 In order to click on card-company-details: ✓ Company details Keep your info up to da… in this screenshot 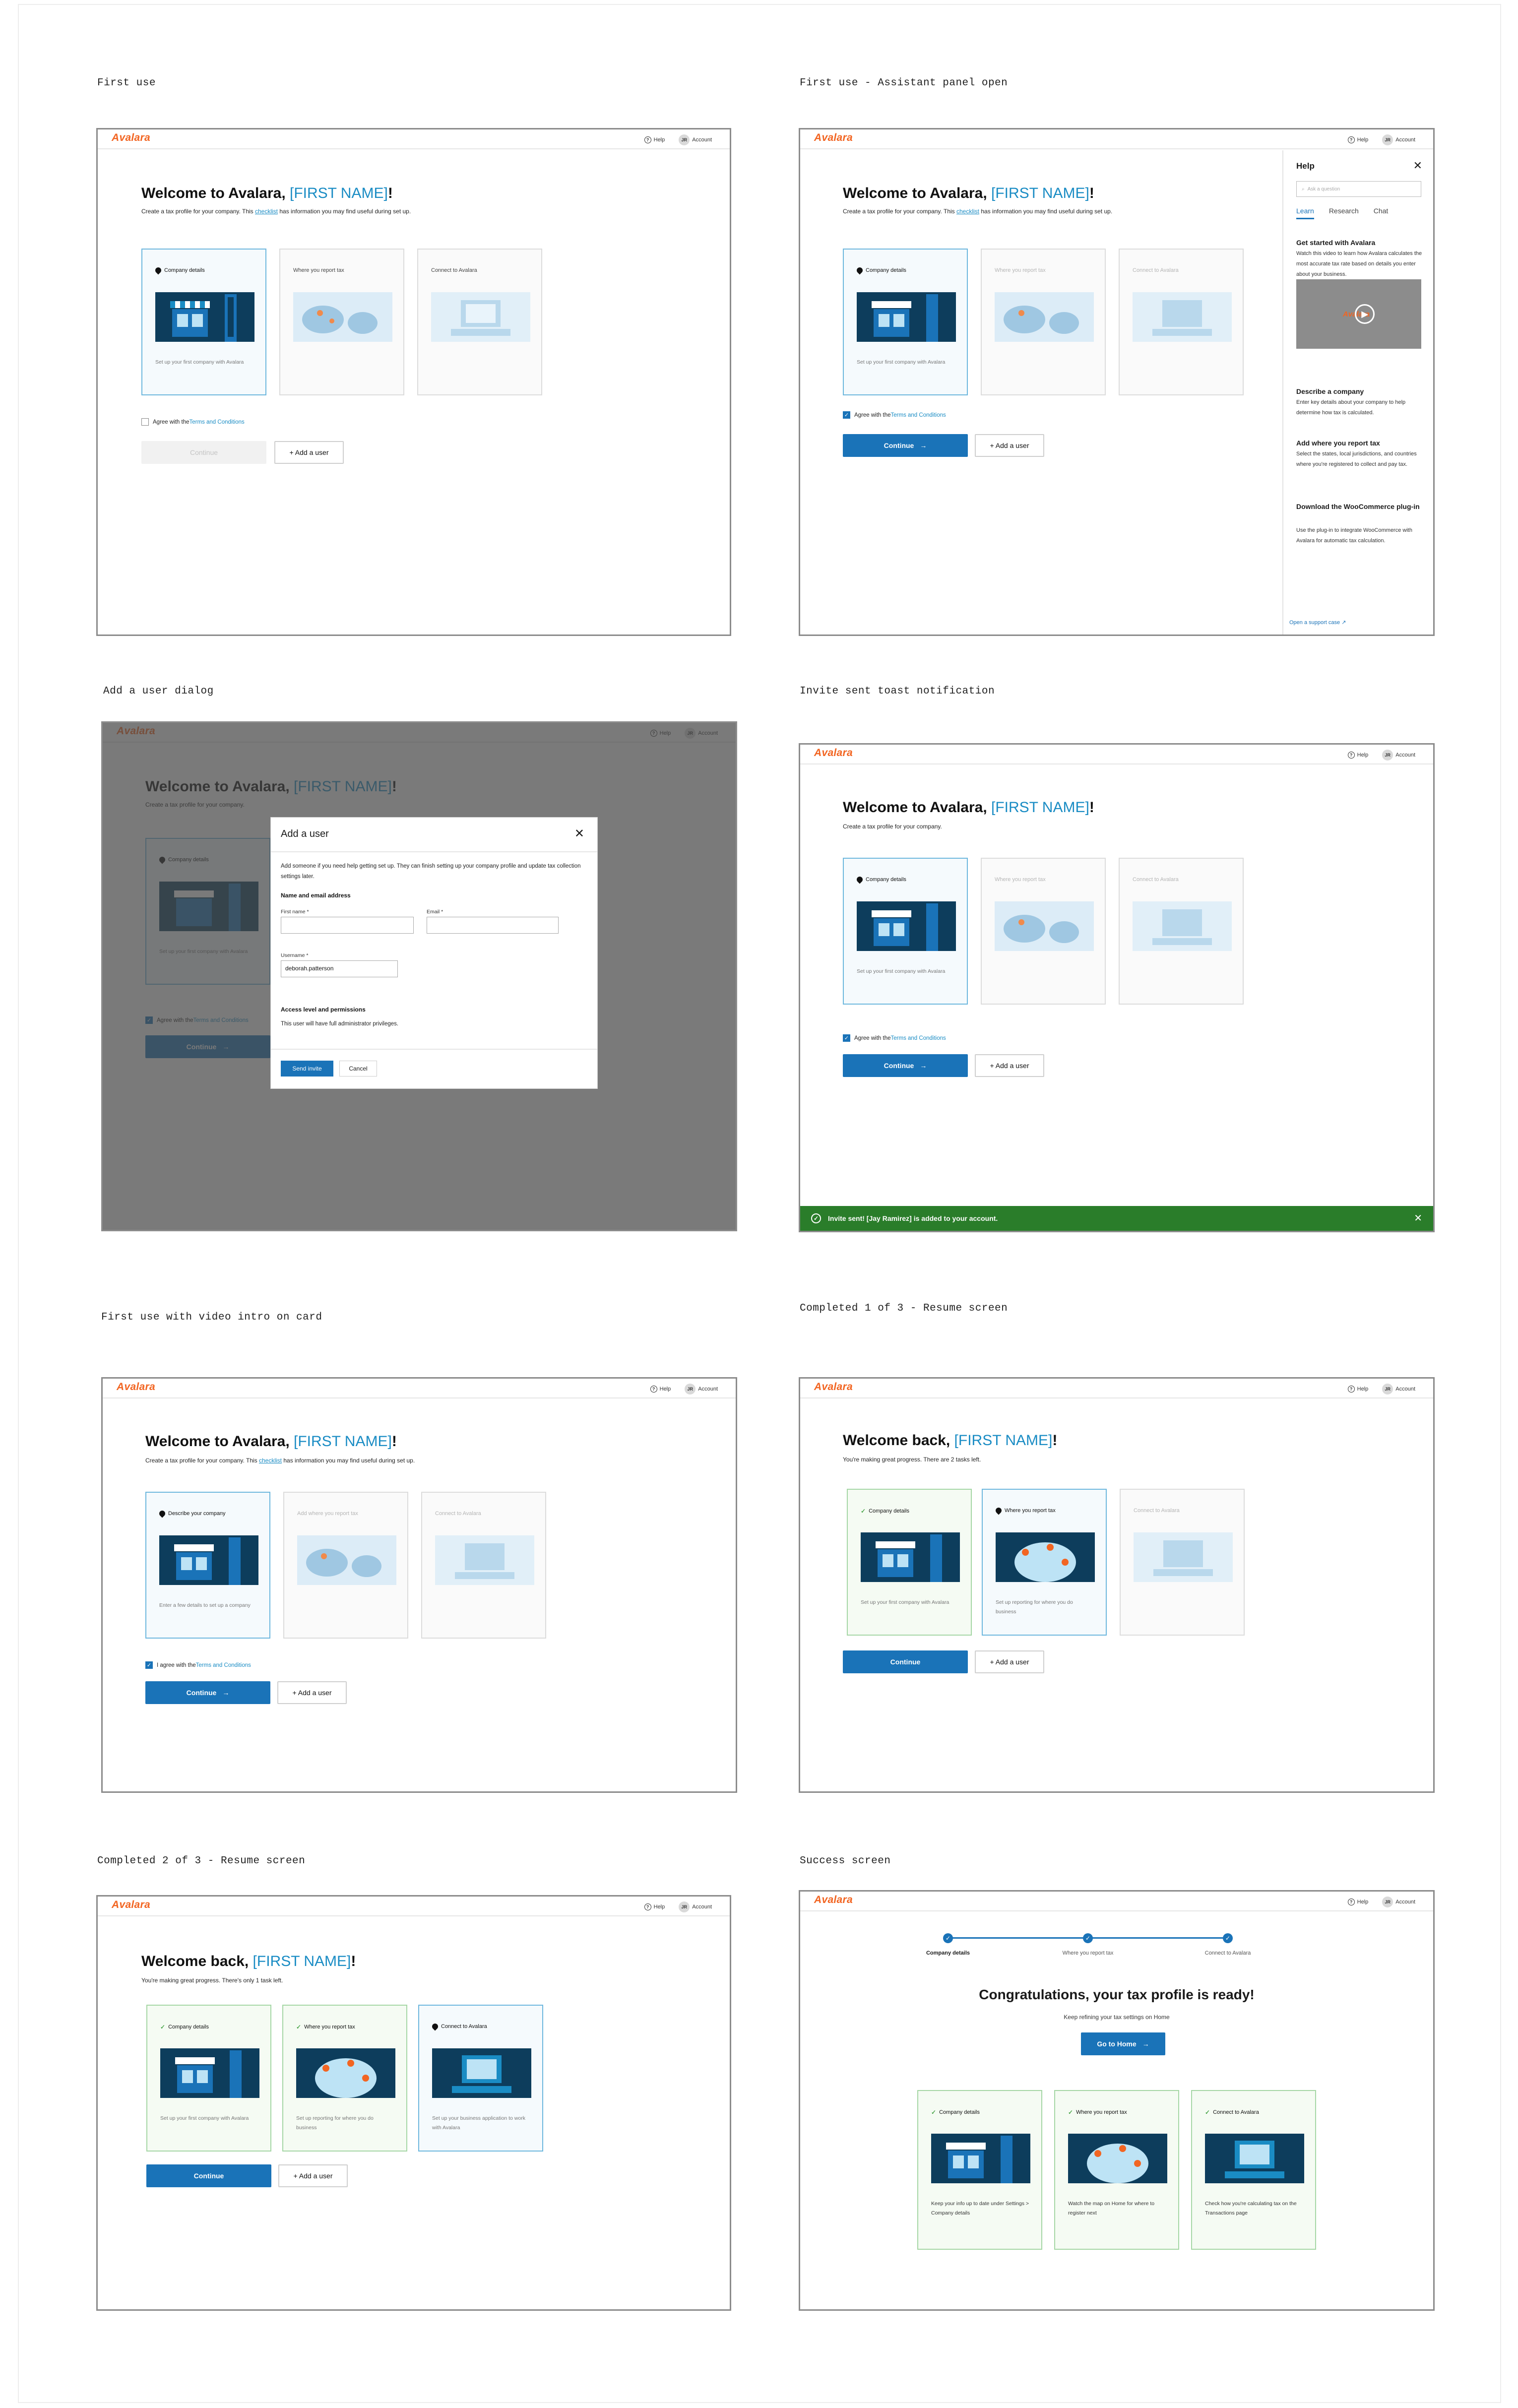, I will do `click(979, 2170)`.